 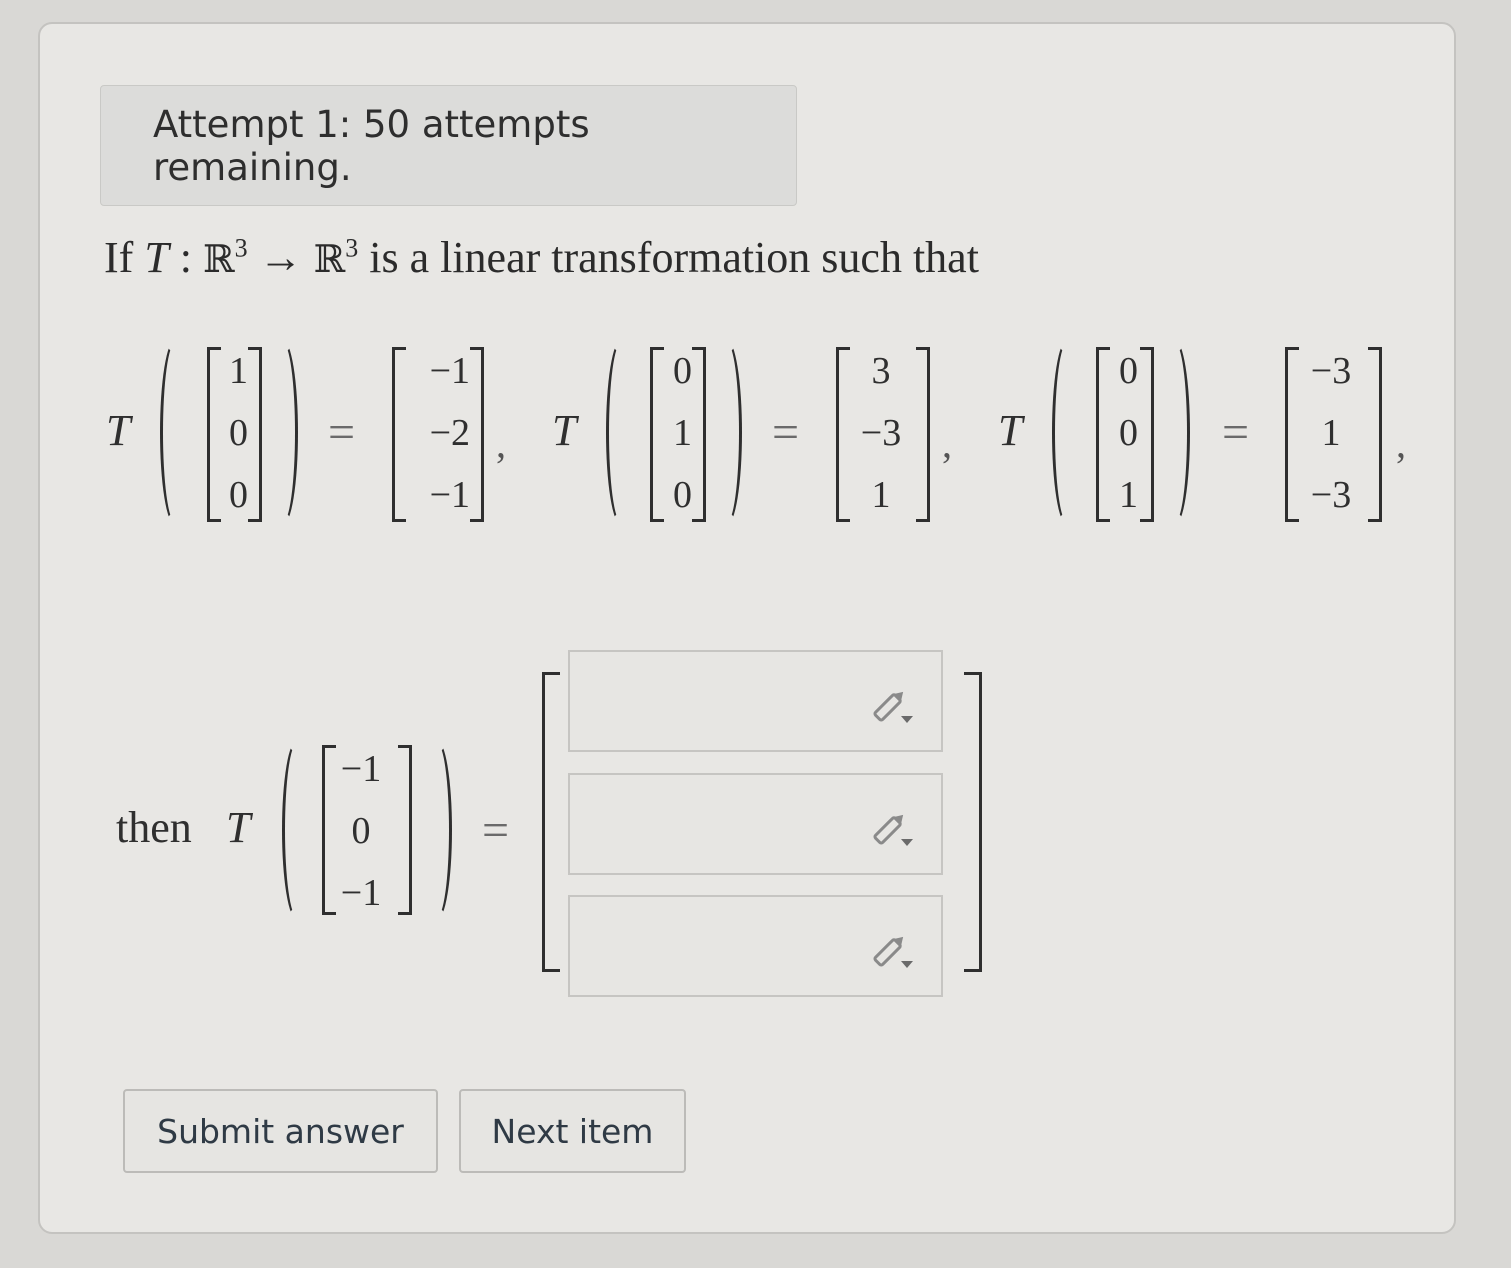 What do you see at coordinates (1067, 432) in the screenshot?
I see `mapping-3-left-paren` at bounding box center [1067, 432].